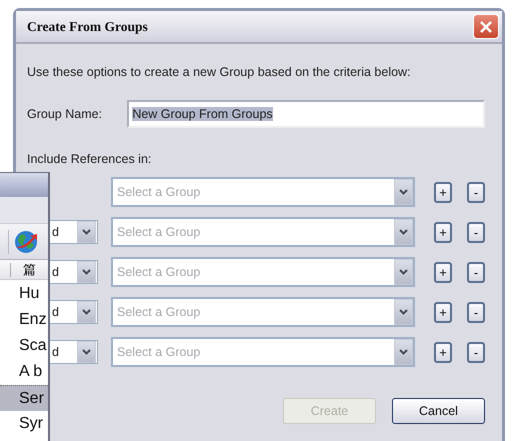 The height and width of the screenshot is (441, 515). I want to click on list-item: Sca, so click(24, 346).